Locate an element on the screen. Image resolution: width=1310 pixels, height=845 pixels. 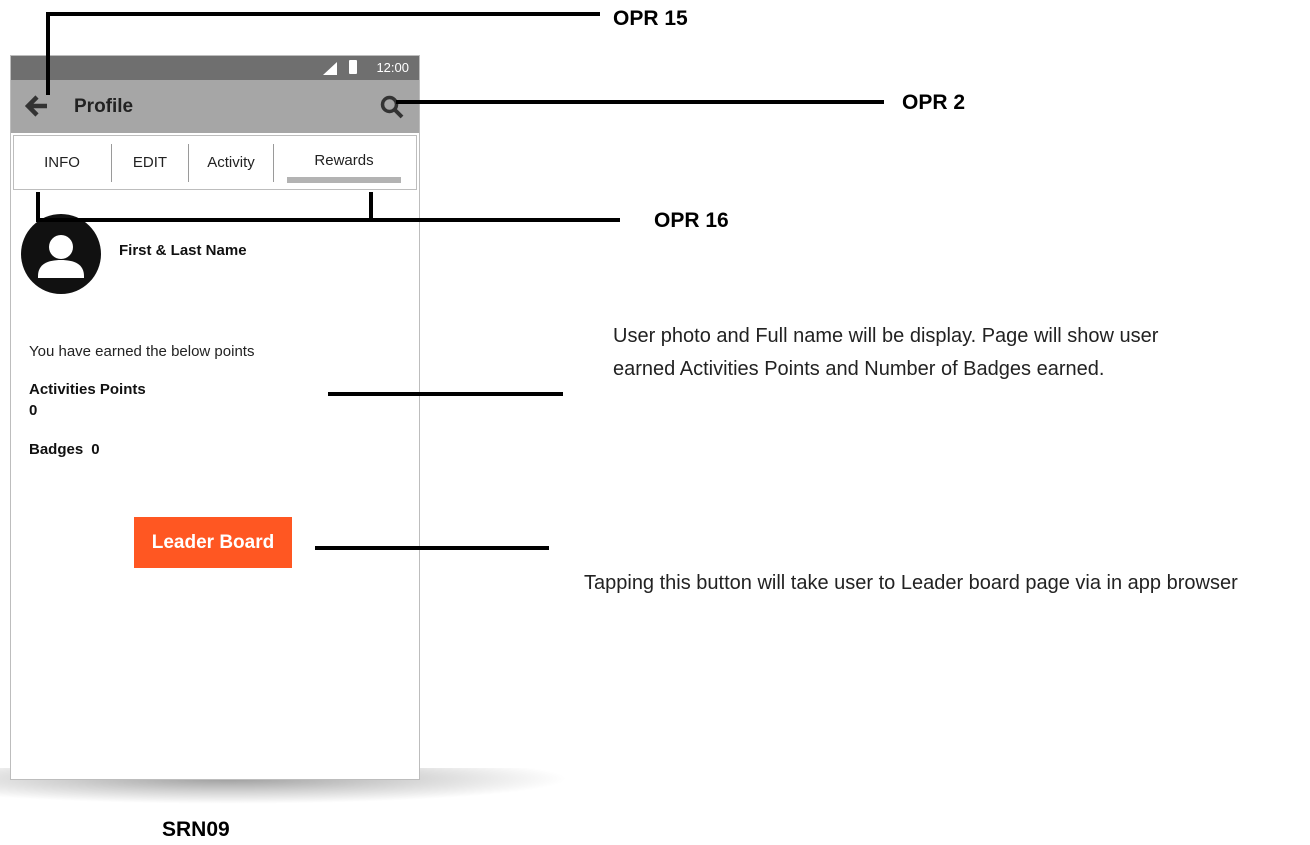
tab-bar: INFO EDIT Activity Rewards is located at coordinates (215, 162).